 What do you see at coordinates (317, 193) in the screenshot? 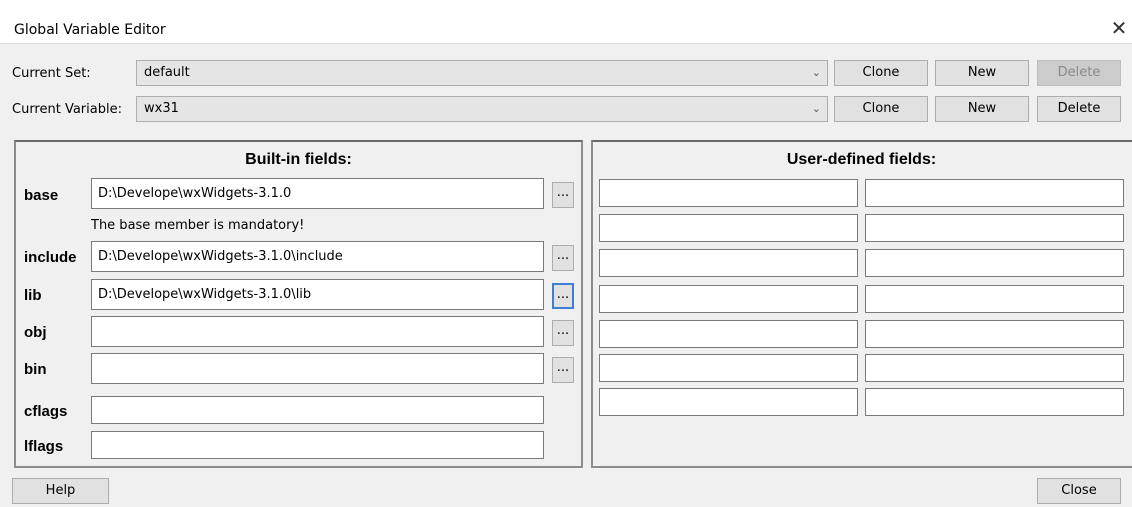
I see `base-field: D:\Develope\wxWidgets-3.1.0` at bounding box center [317, 193].